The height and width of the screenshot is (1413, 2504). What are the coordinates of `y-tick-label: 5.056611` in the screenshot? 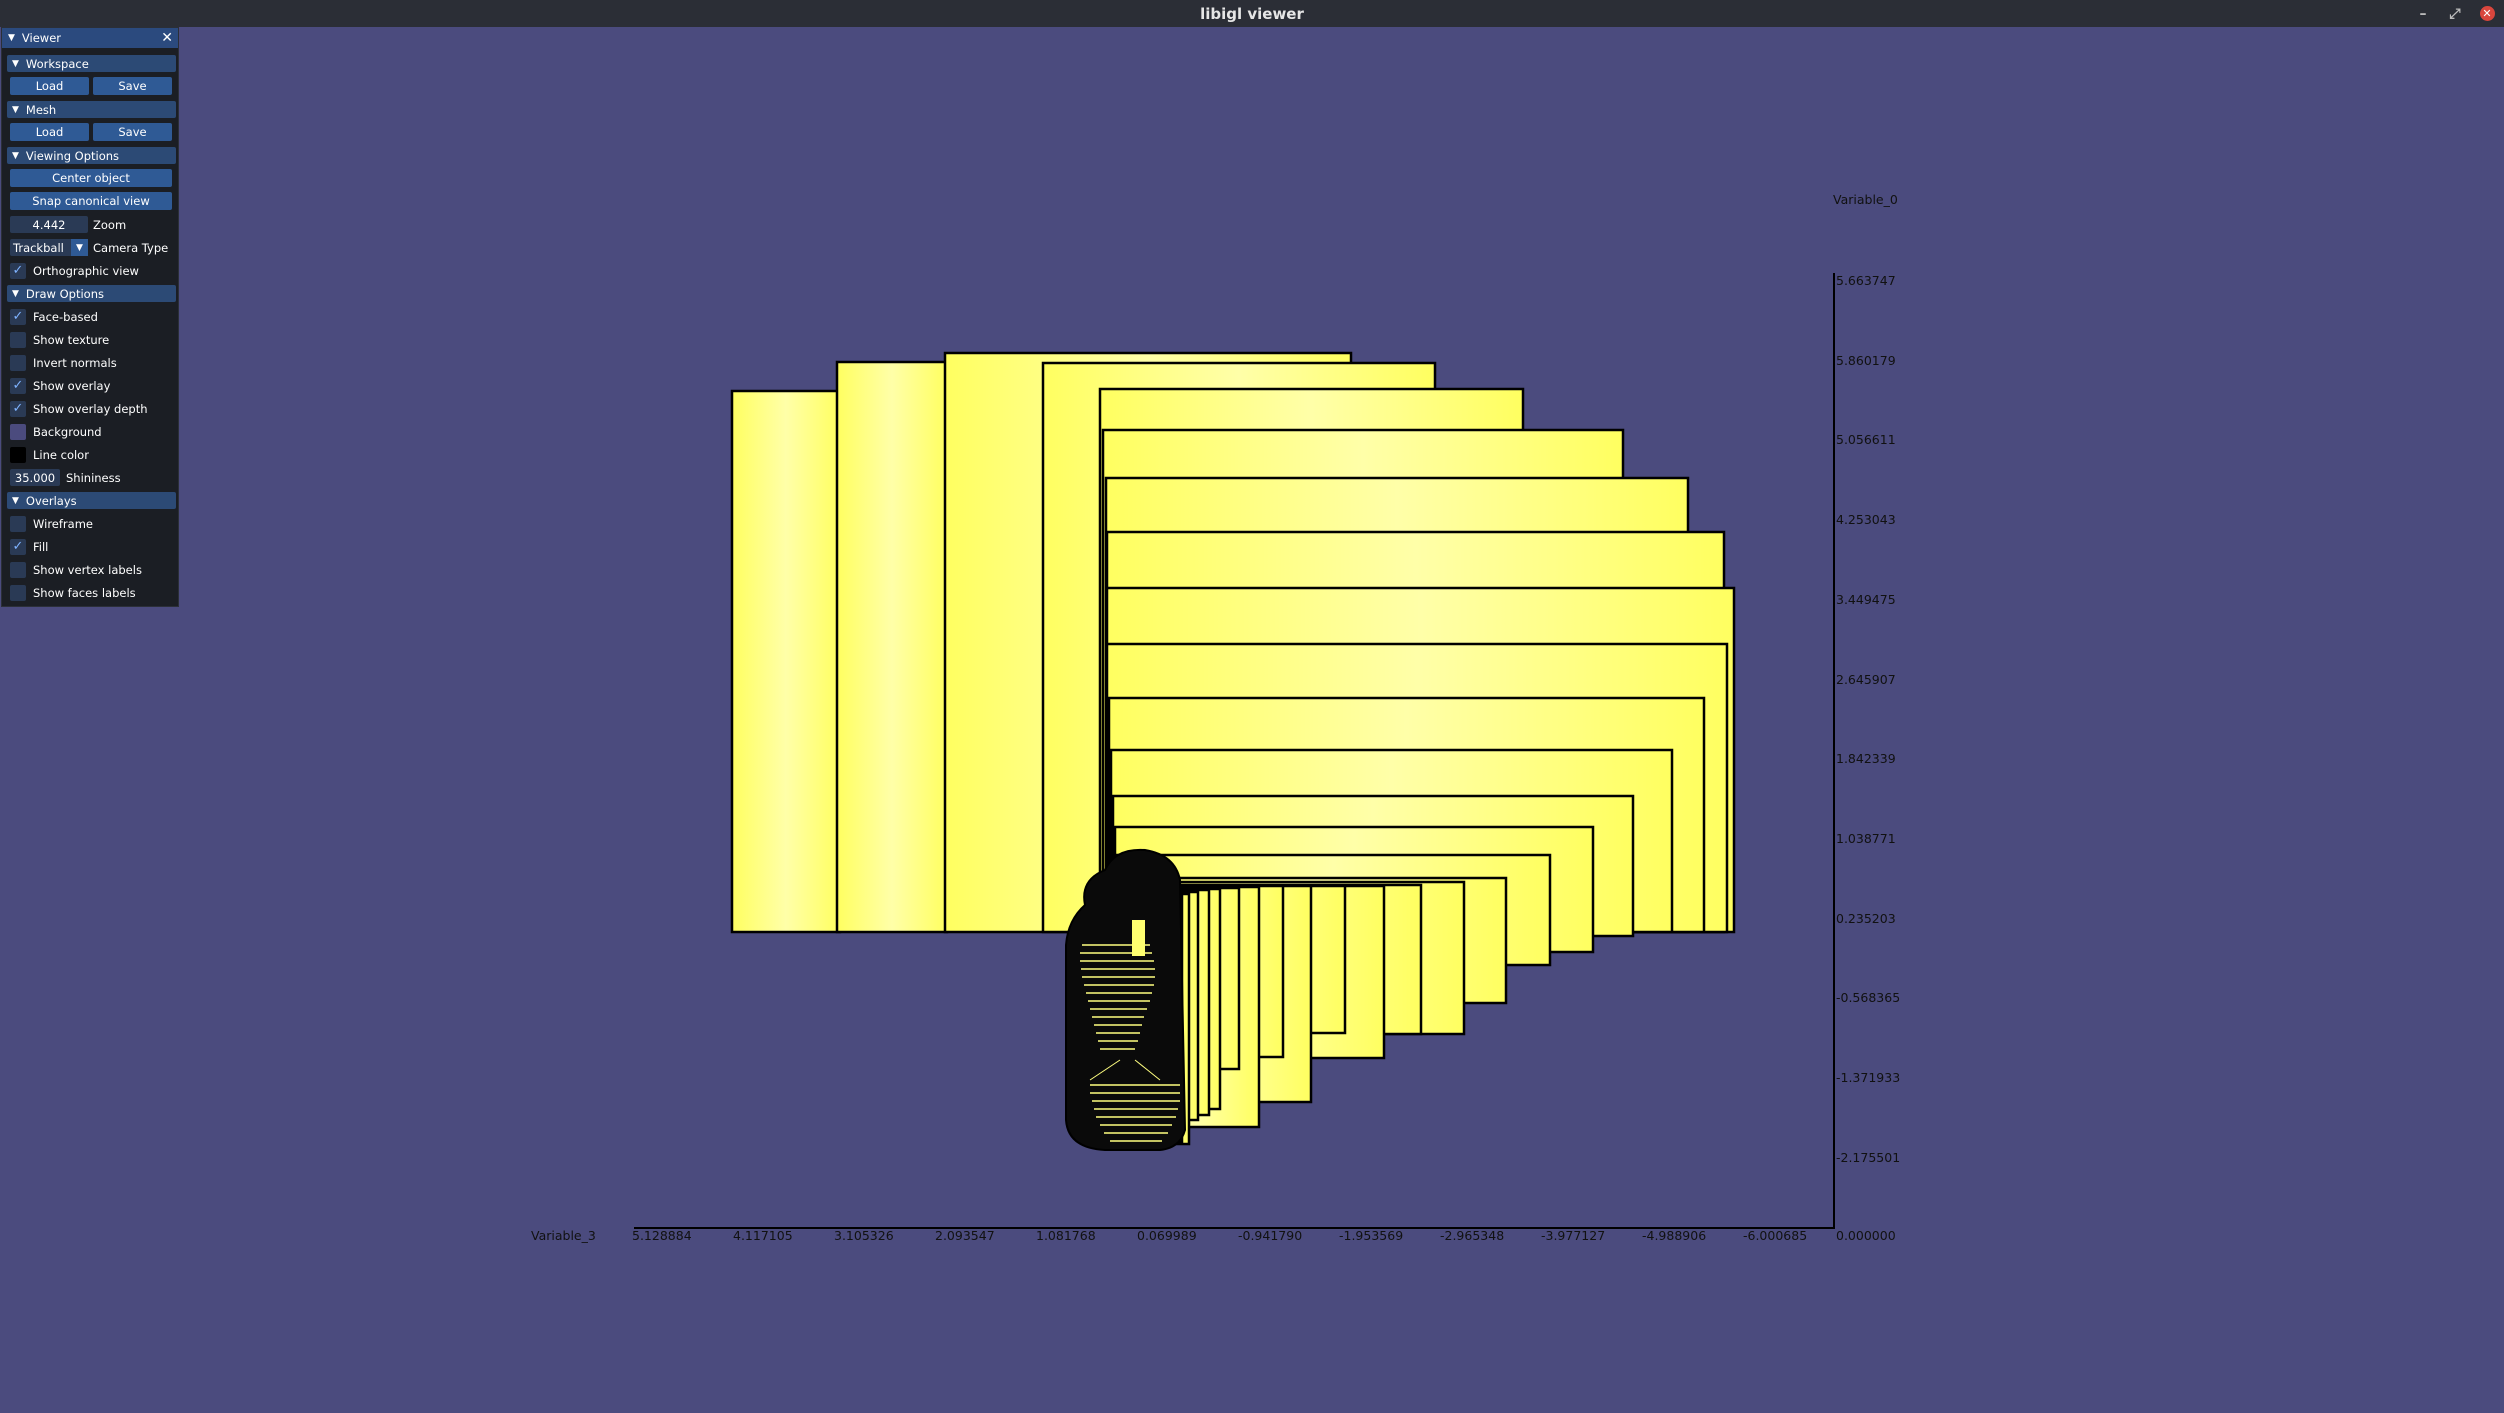 It's located at (1866, 440).